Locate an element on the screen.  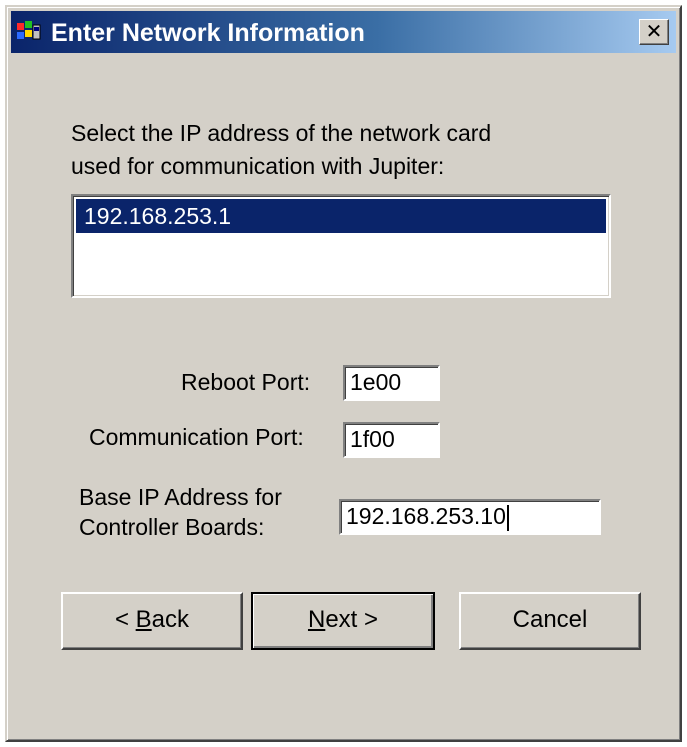
base-ip-input: 192.168.253.10 is located at coordinates (470, 517).